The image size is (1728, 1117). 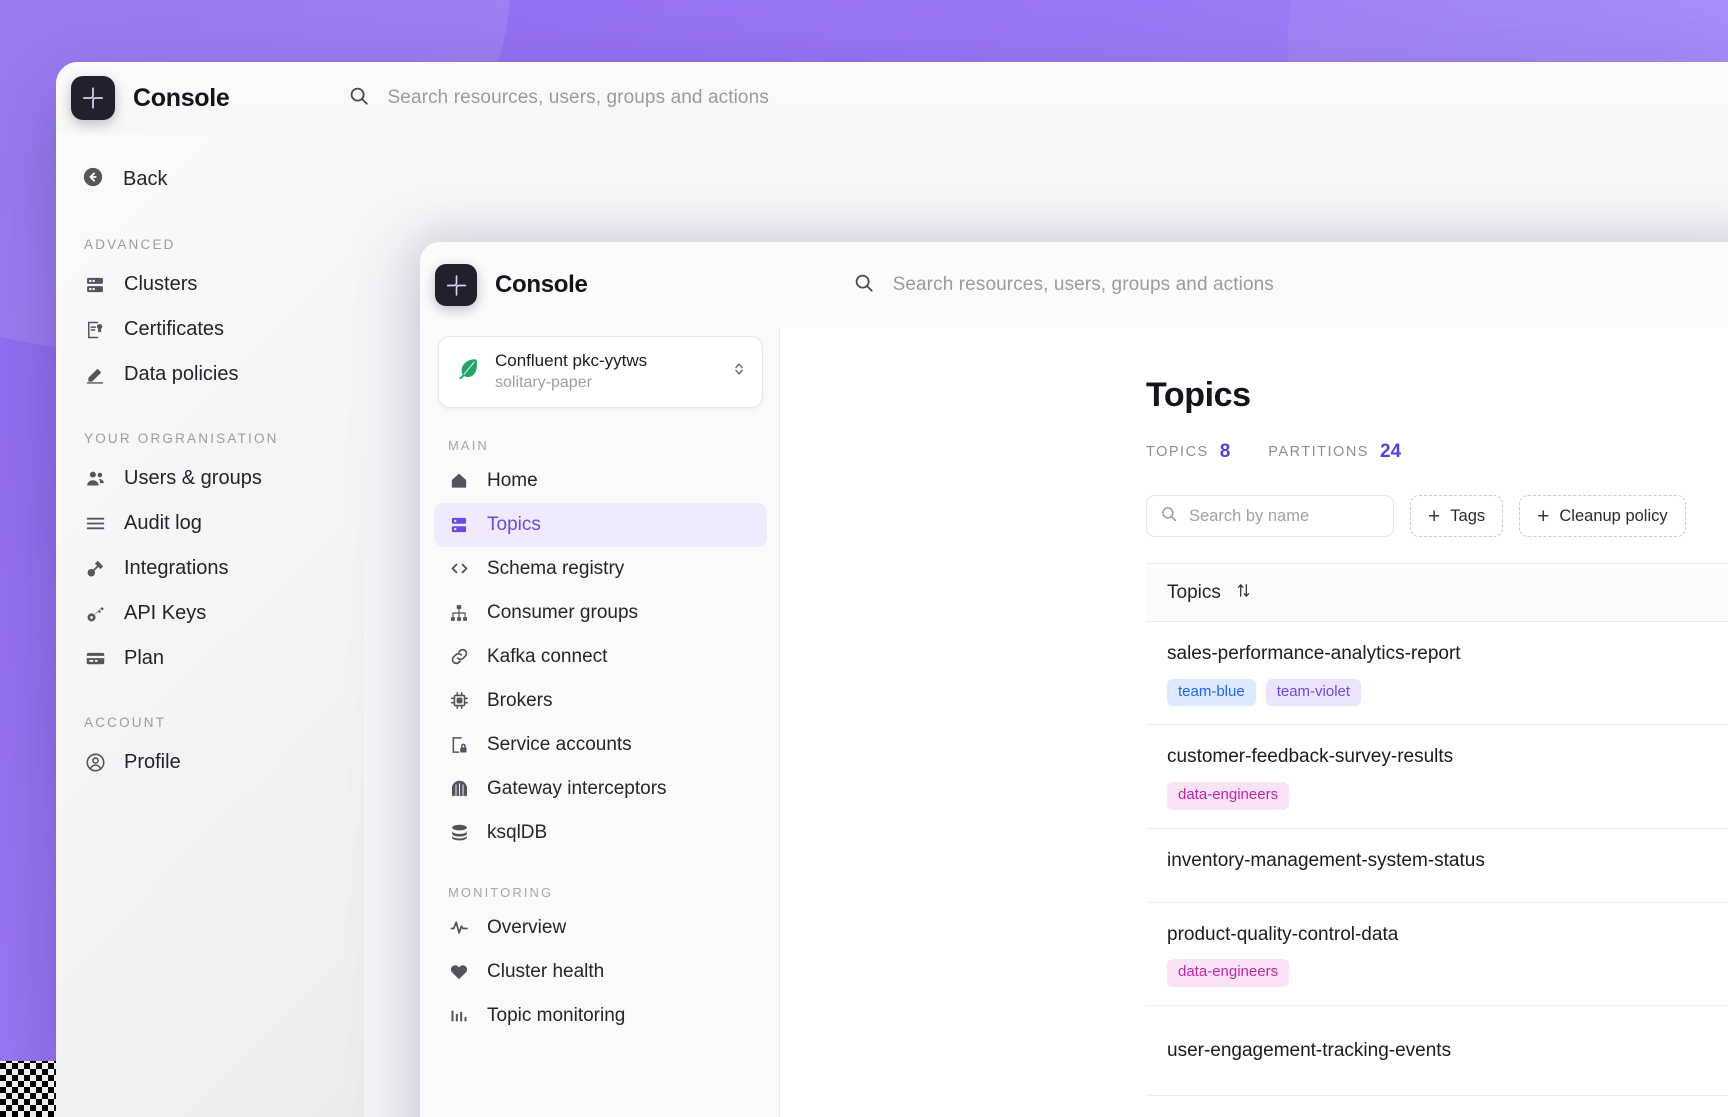 I want to click on certificate-icon, so click(x=95, y=330).